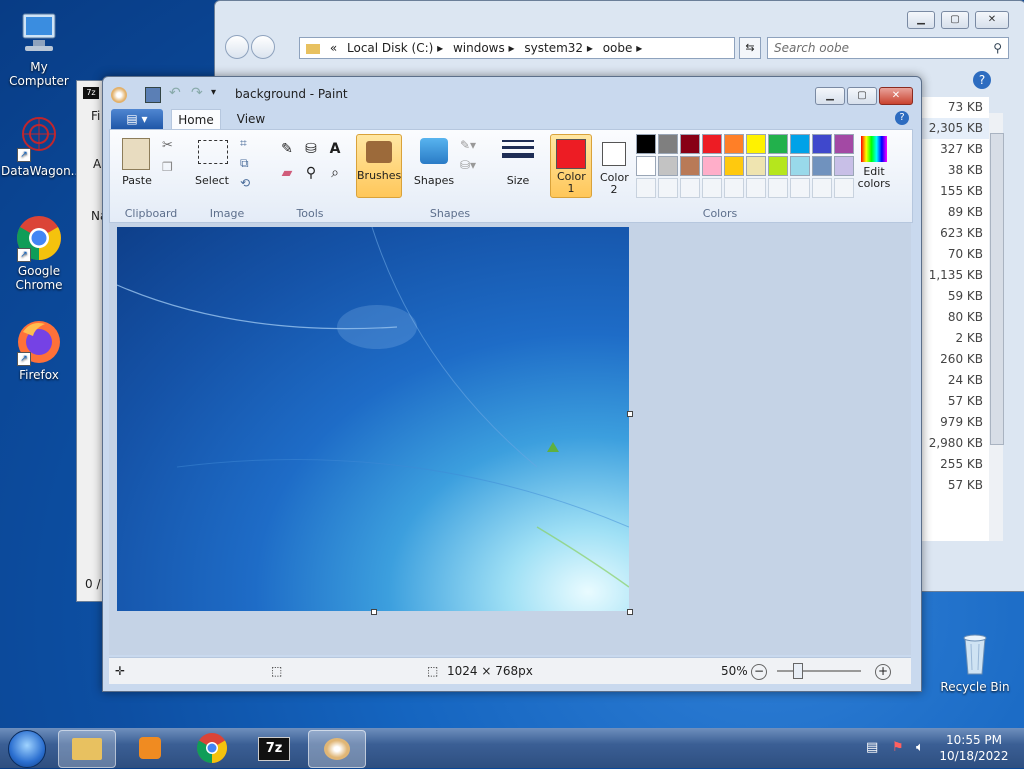  Describe the element at coordinates (975, 662) in the screenshot. I see `desktop-icon-recycle-bin: Recycle Bin` at that location.